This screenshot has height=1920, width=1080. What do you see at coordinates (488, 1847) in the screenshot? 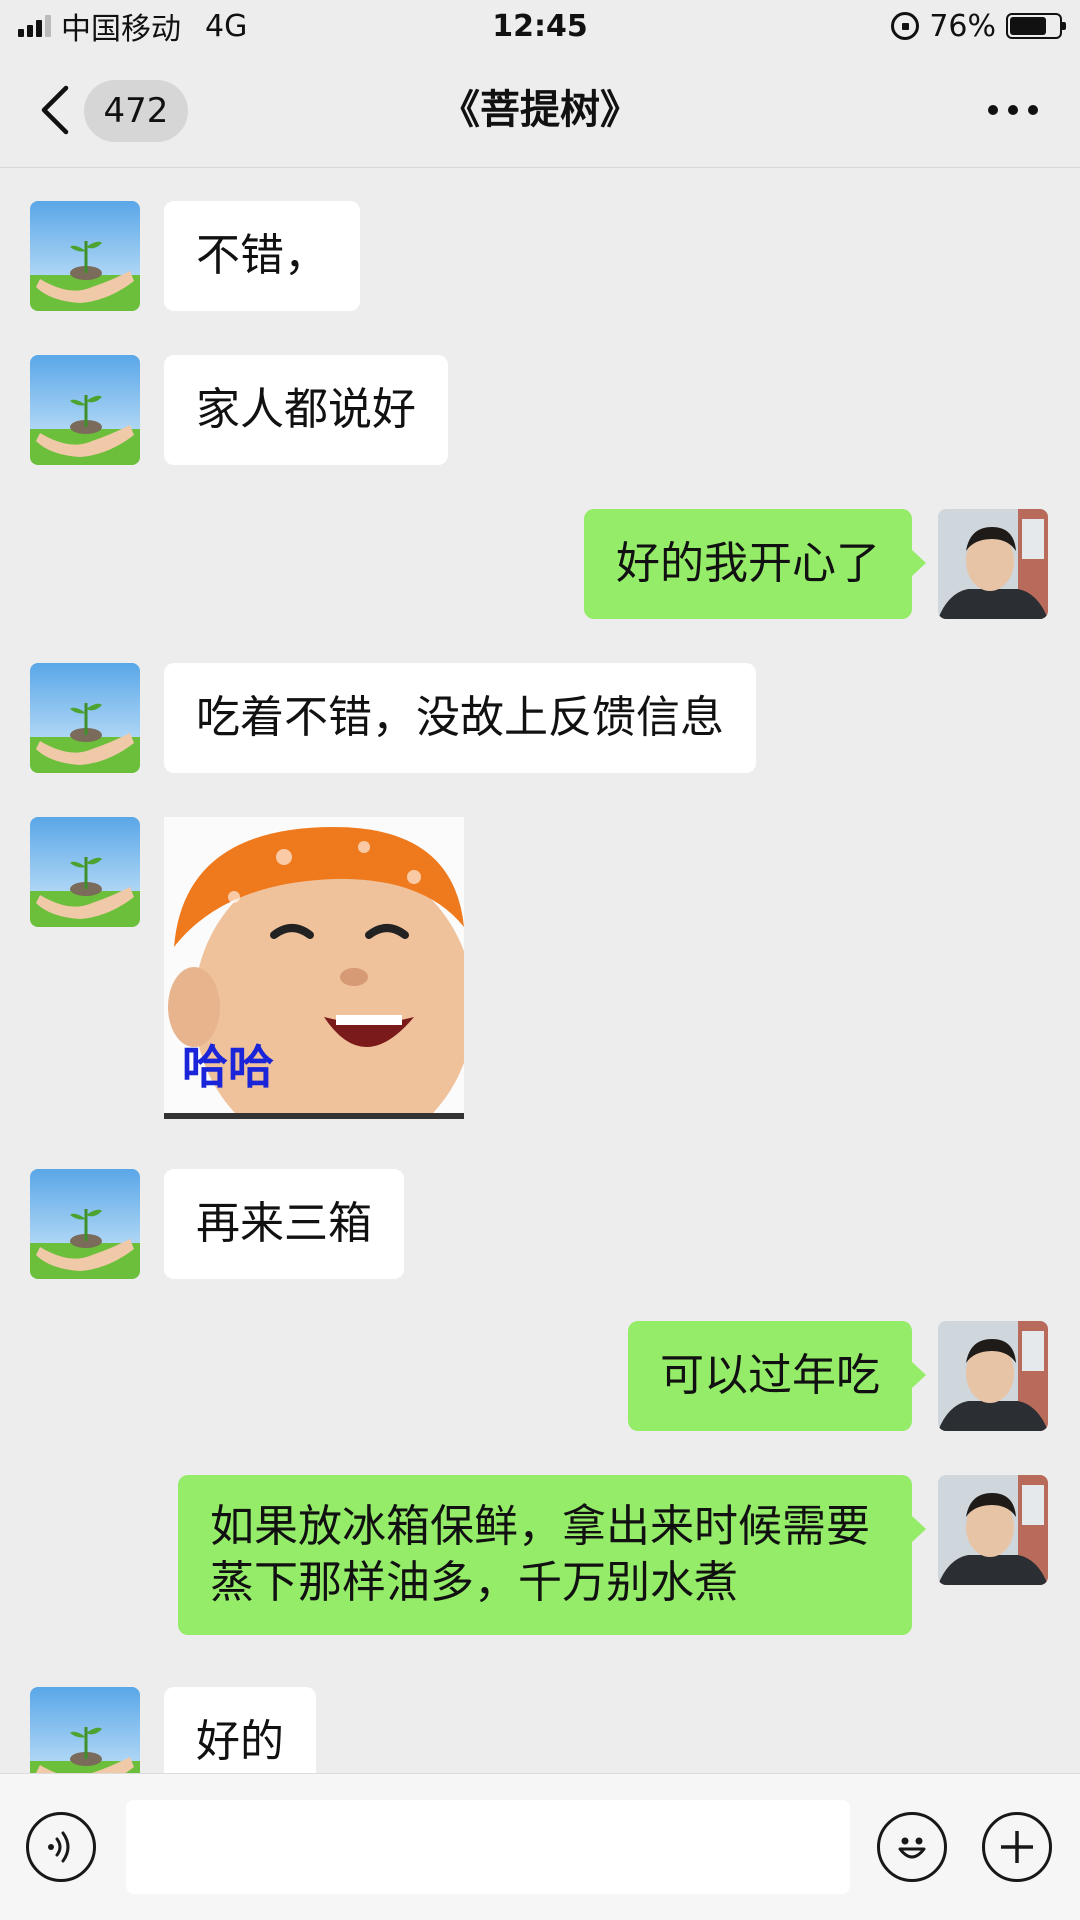
I see `message-input` at bounding box center [488, 1847].